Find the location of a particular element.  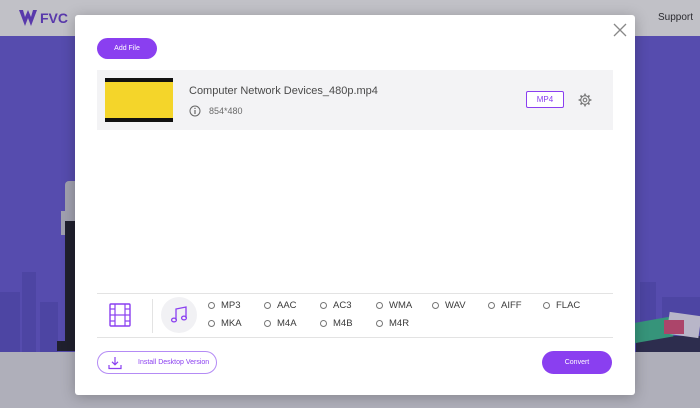

video-thumbnail is located at coordinates (139, 100).